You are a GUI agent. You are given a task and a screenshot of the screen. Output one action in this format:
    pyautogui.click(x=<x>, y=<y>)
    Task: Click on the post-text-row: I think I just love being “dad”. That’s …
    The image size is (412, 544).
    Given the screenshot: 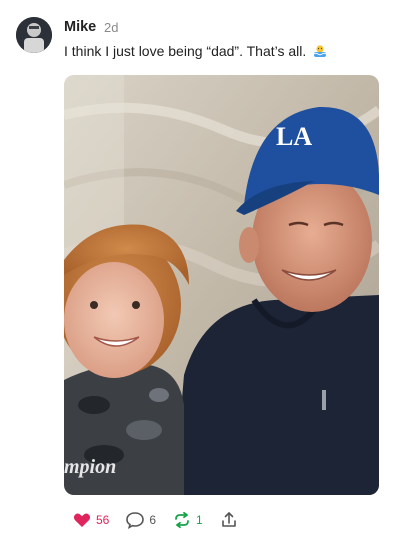 What is the action you would take?
    pyautogui.click(x=196, y=51)
    